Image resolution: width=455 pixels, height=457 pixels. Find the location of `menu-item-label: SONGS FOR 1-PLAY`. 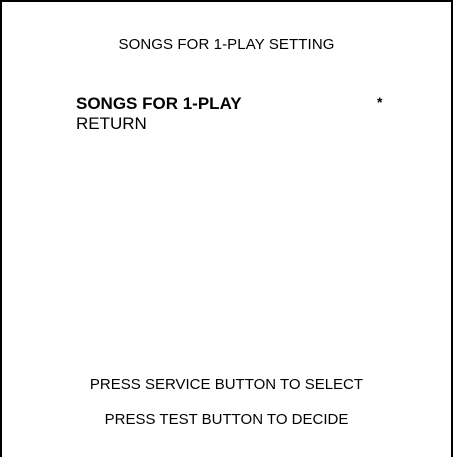

menu-item-label: SONGS FOR 1-PLAY is located at coordinates (159, 103).